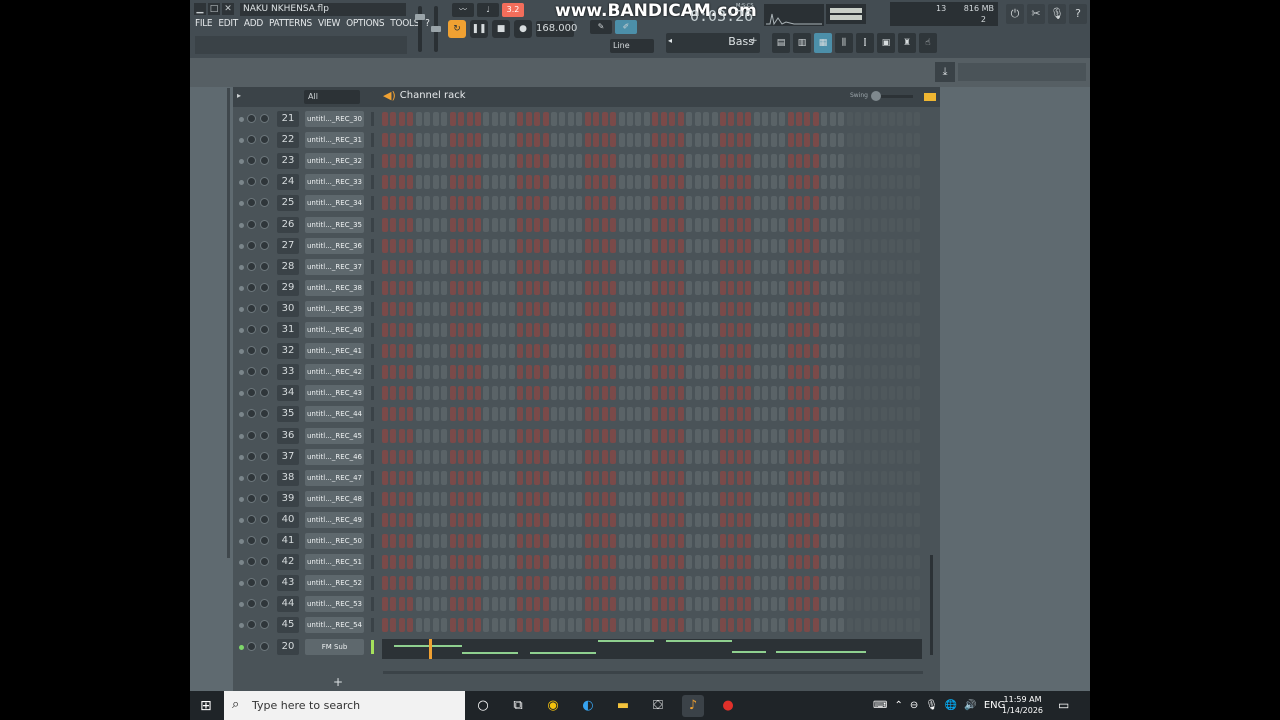 This screenshot has width=1280, height=720. I want to click on mixer-track-number: 25, so click(288, 203).